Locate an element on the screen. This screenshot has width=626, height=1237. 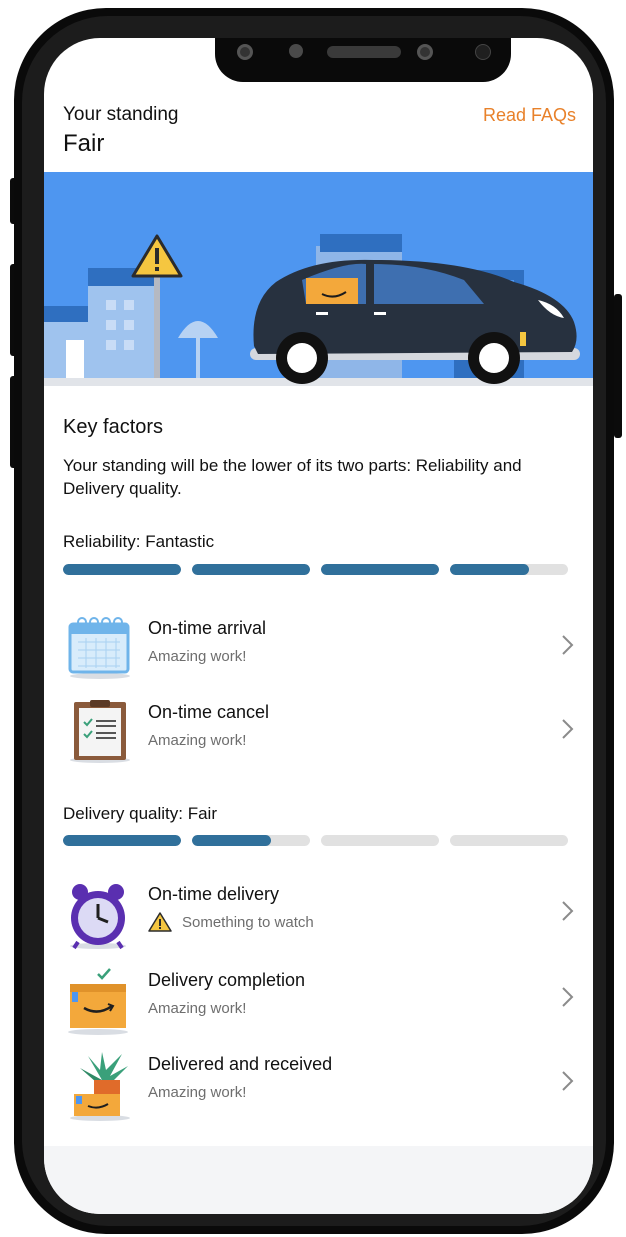
phone-notch is located at coordinates (363, 60).